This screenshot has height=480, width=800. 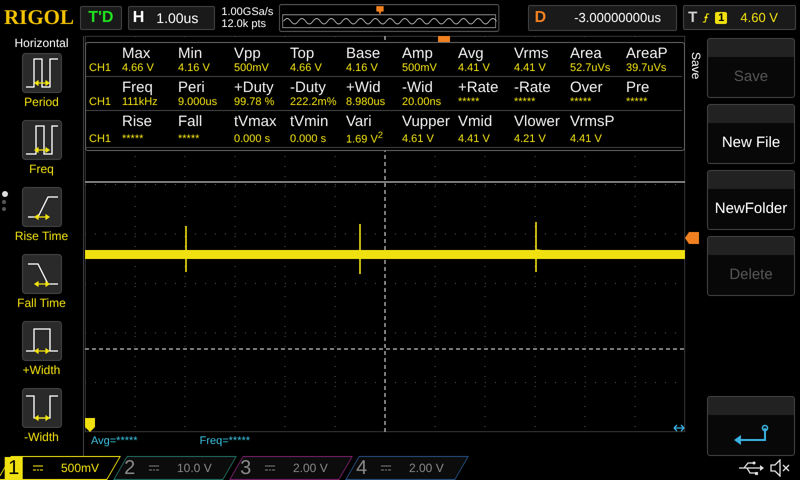 I want to click on measurement-name: Avg, so click(x=471, y=53).